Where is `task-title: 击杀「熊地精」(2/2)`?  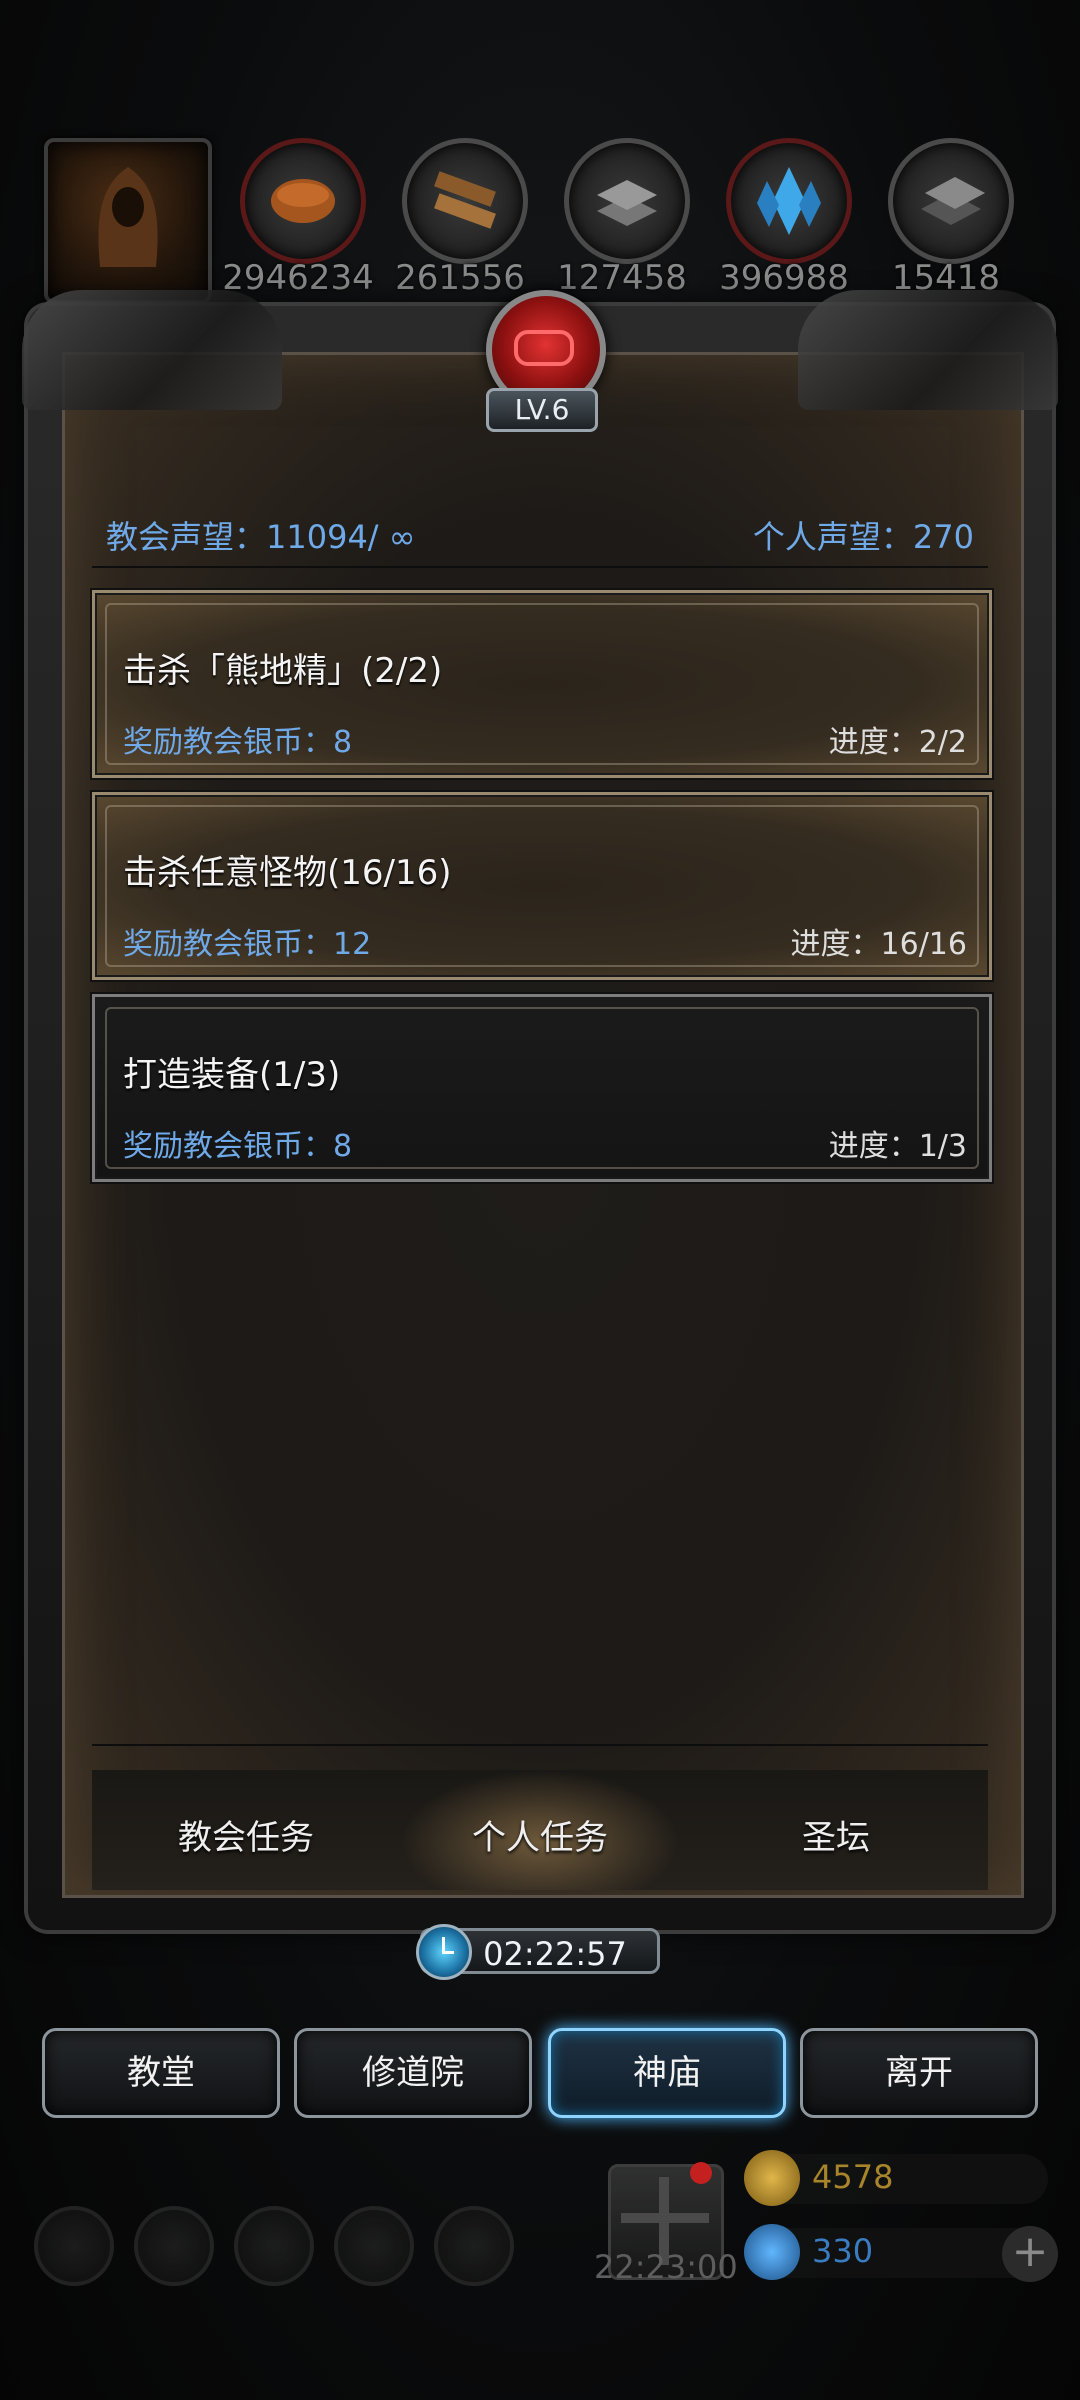
task-title: 击杀「熊地精」(2/2) is located at coordinates (283, 671).